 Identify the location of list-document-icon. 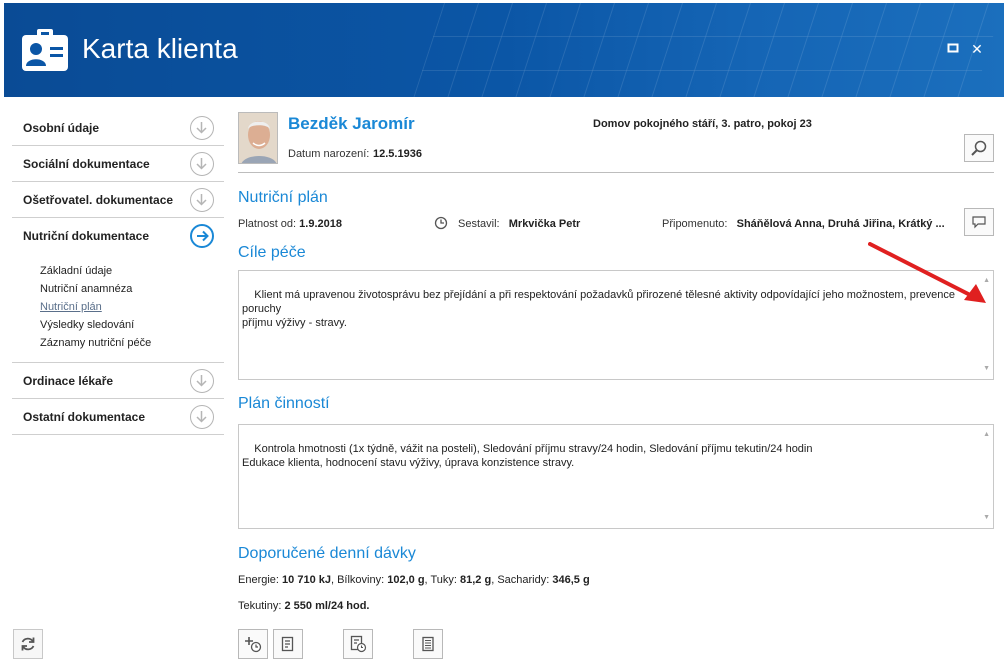
(428, 644).